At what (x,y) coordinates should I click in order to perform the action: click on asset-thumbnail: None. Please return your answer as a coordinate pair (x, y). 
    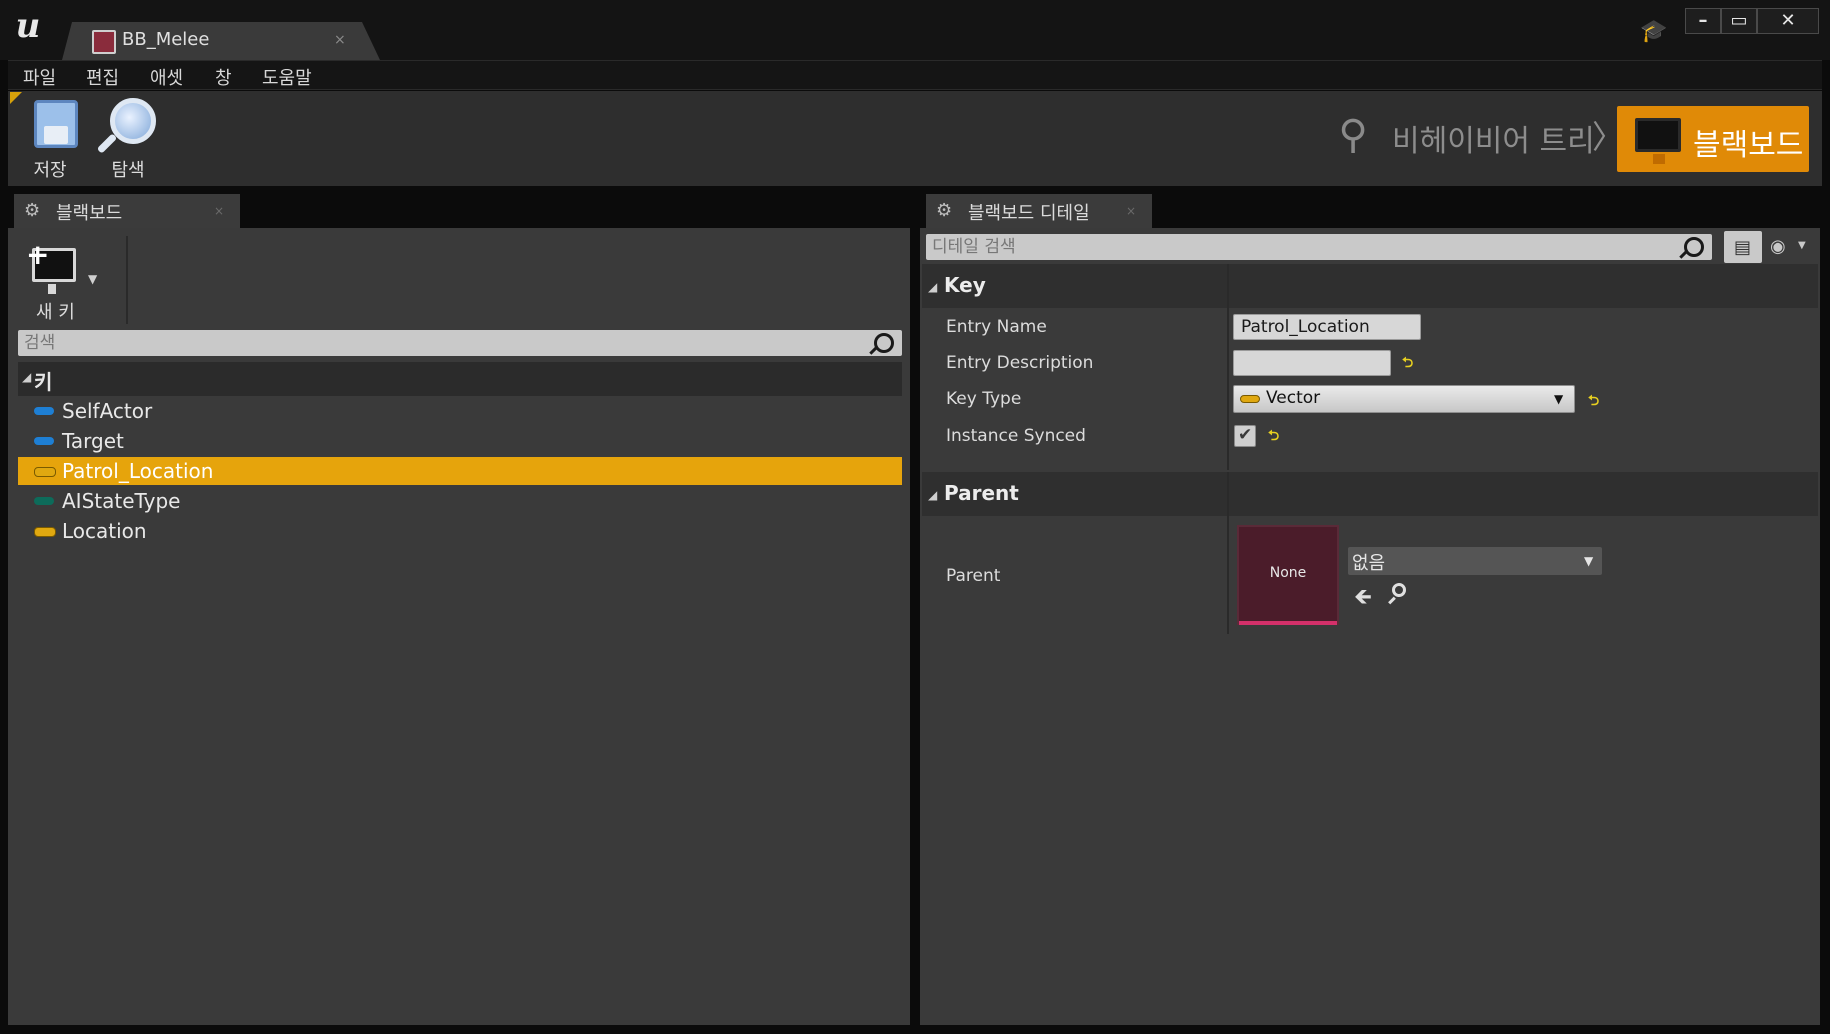
    Looking at the image, I should click on (1288, 575).